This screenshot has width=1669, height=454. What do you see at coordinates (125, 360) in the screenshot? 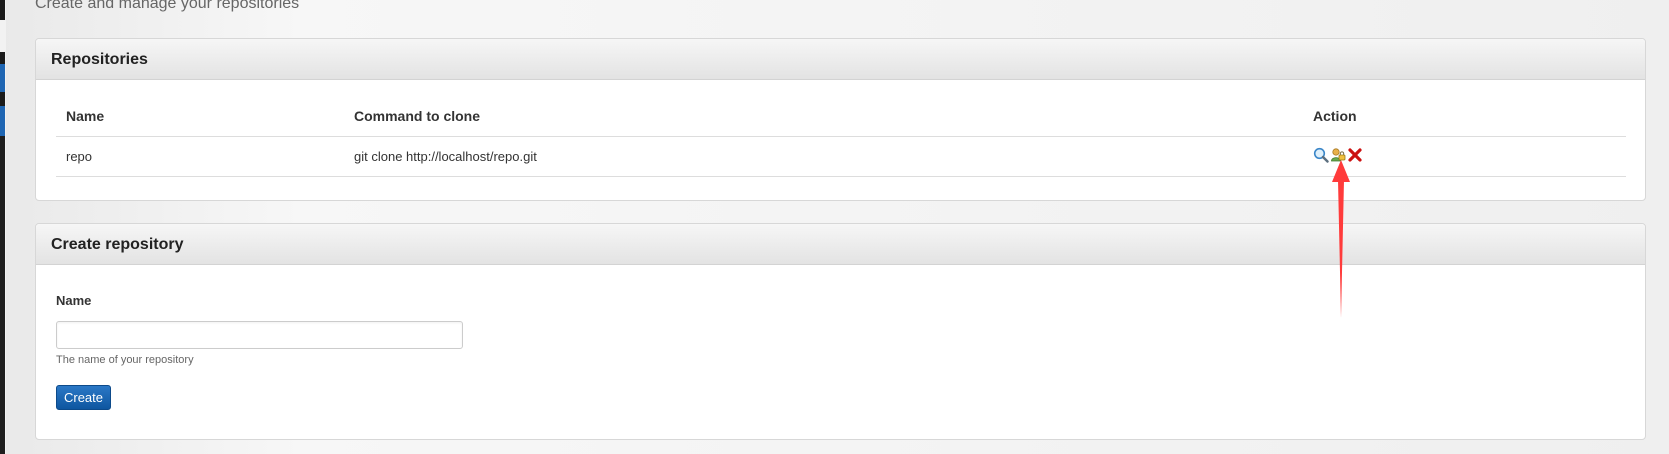
I see `name-help-text: The name of your repository` at bounding box center [125, 360].